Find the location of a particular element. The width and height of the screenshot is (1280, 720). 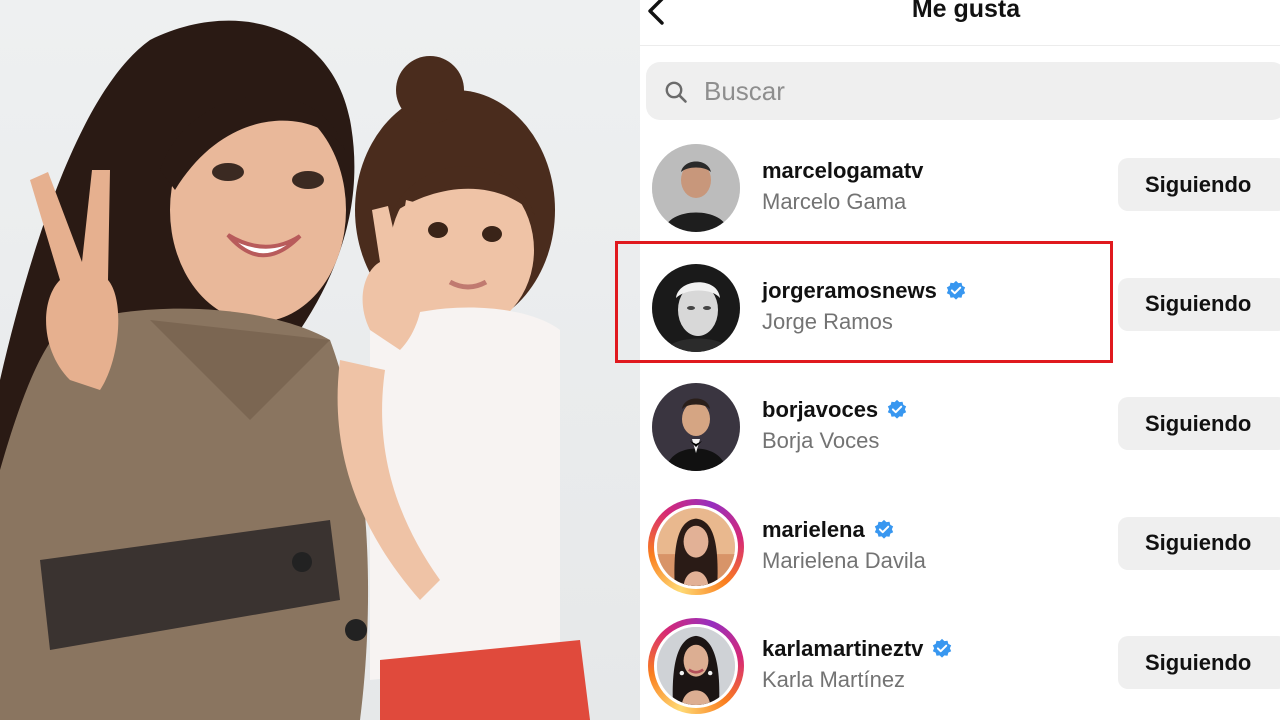

search-bar is located at coordinates (963, 91).